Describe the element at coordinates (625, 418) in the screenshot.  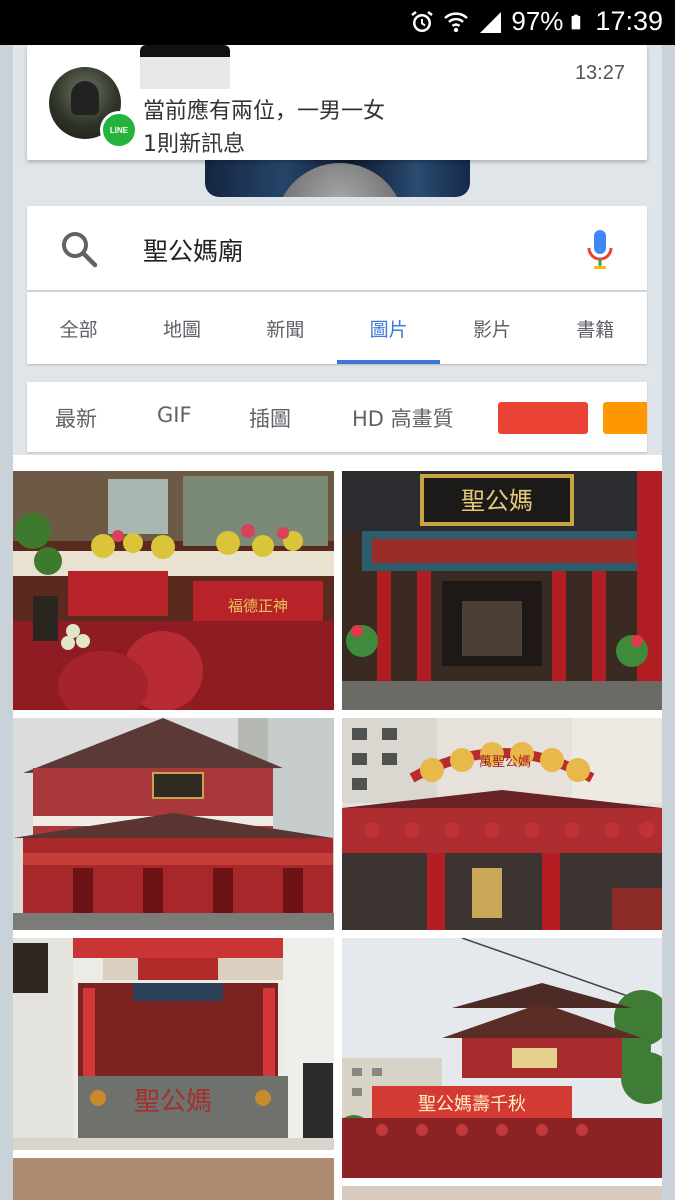
I see `color-swatch-orange` at that location.